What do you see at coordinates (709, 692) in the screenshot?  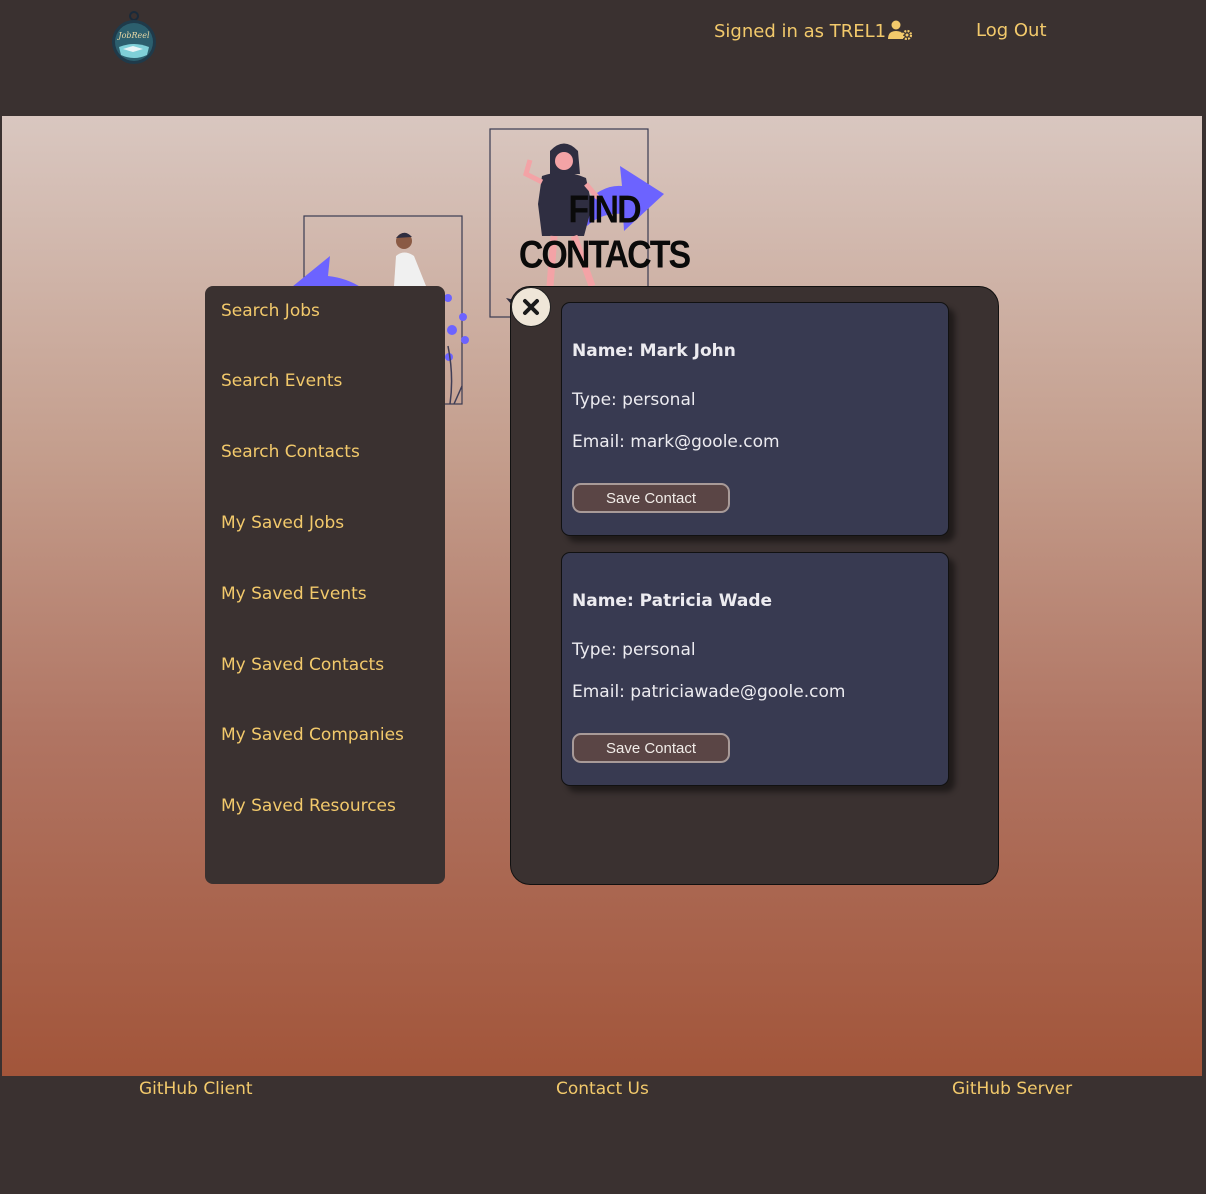 I see `contact-email: Email: patriciawade@goole.com` at bounding box center [709, 692].